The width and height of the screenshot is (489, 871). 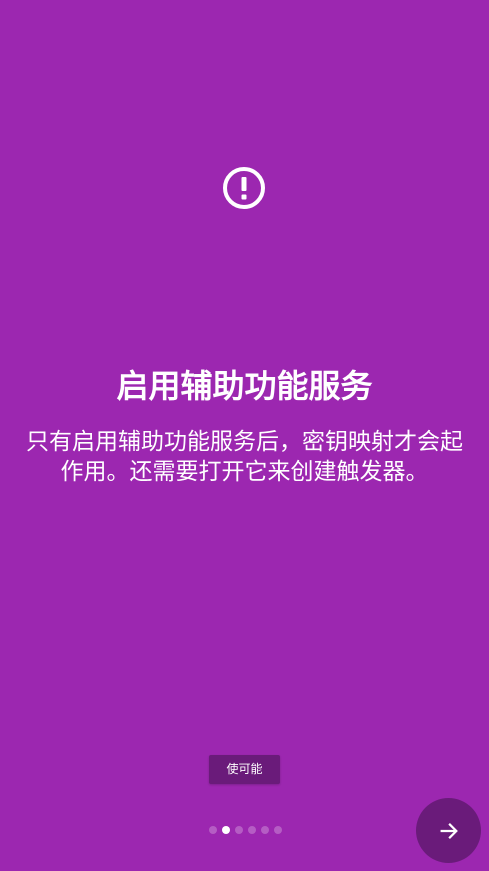 I want to click on enable-button: 使可能, so click(x=244, y=769).